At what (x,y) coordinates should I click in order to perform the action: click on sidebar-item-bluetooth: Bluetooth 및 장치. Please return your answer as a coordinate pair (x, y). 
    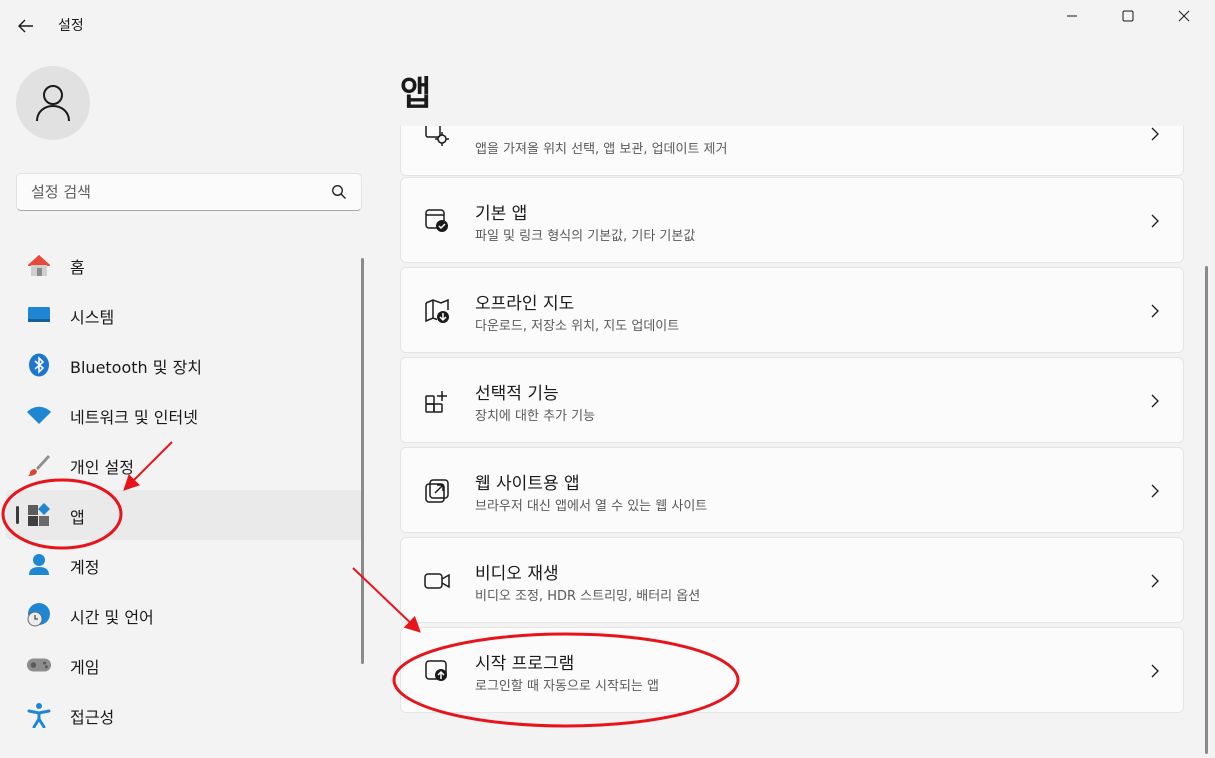
    Looking at the image, I should click on (185, 365).